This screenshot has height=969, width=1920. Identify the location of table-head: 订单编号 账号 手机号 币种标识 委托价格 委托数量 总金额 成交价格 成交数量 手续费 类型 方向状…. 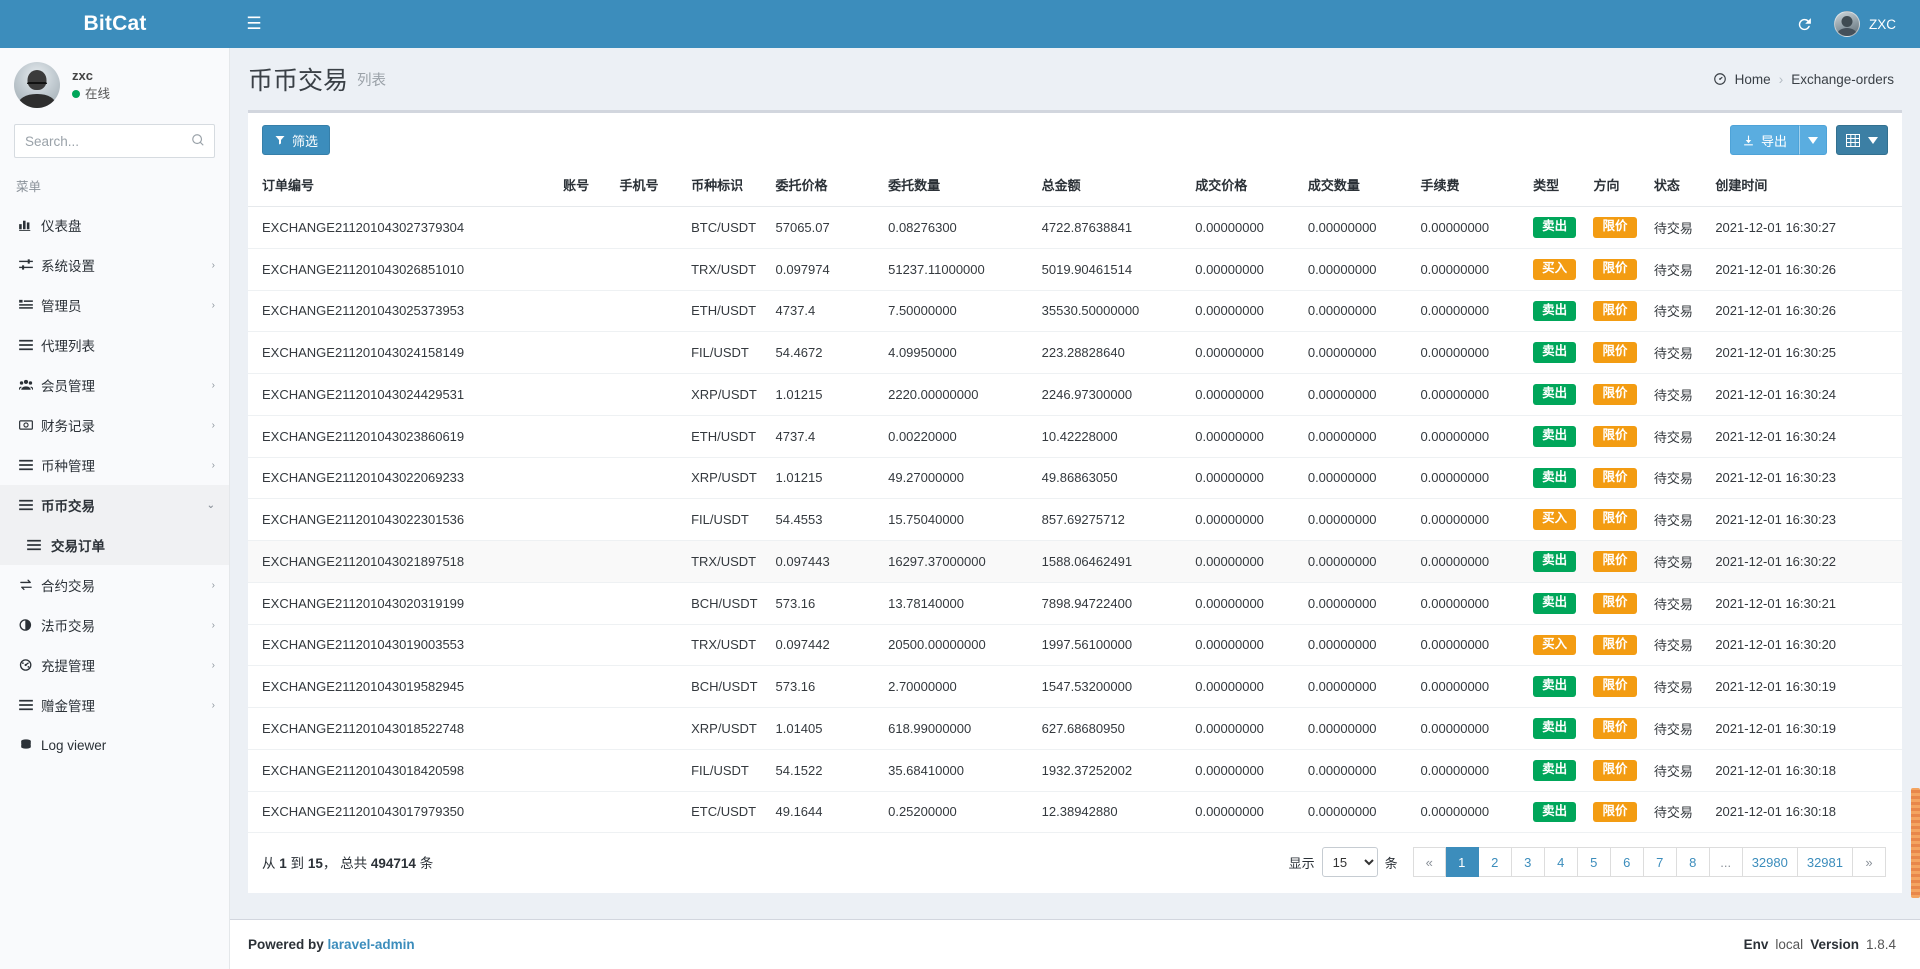
(1075, 186).